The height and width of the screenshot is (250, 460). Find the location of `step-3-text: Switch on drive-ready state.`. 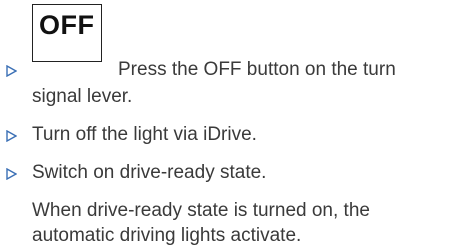

step-3-text: Switch on drive-ready state. is located at coordinates (149, 172).